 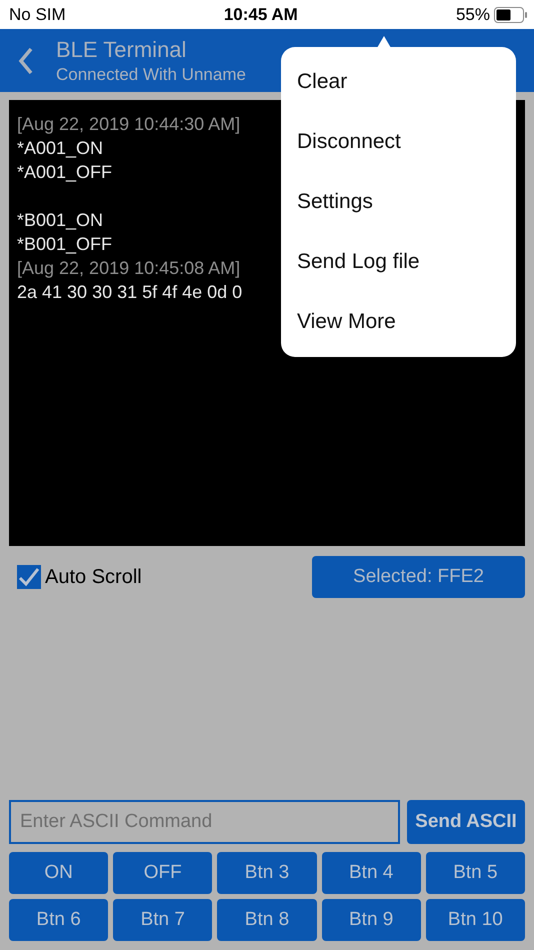 I want to click on menu-item: Clear, so click(x=398, y=82).